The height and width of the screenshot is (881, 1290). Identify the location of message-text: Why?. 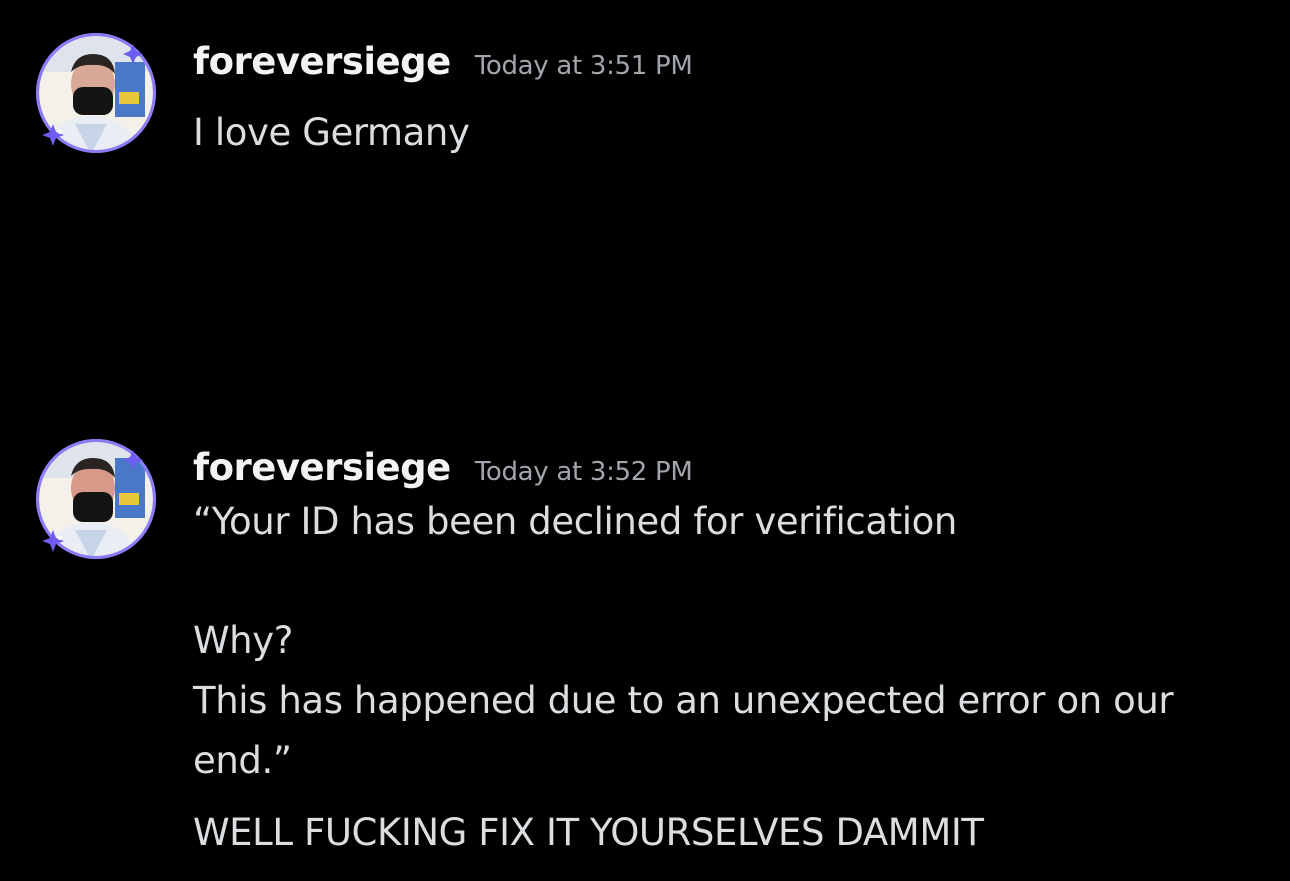
(243, 640).